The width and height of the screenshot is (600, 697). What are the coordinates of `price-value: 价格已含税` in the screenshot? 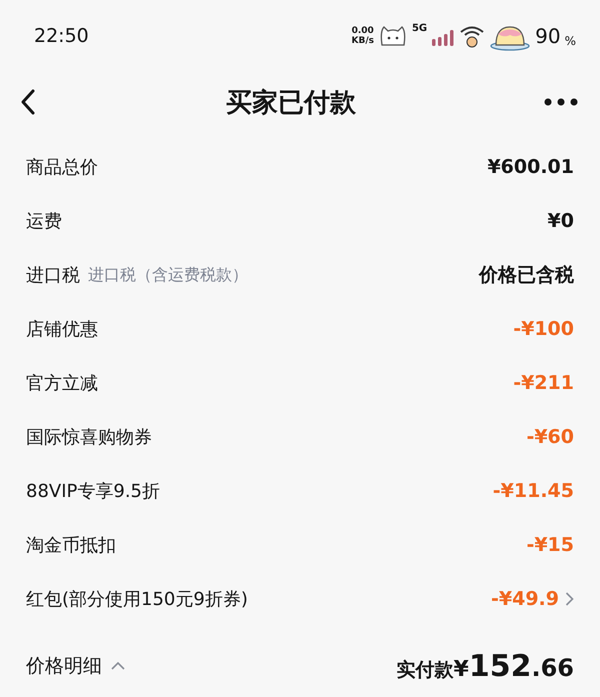 It's located at (526, 275).